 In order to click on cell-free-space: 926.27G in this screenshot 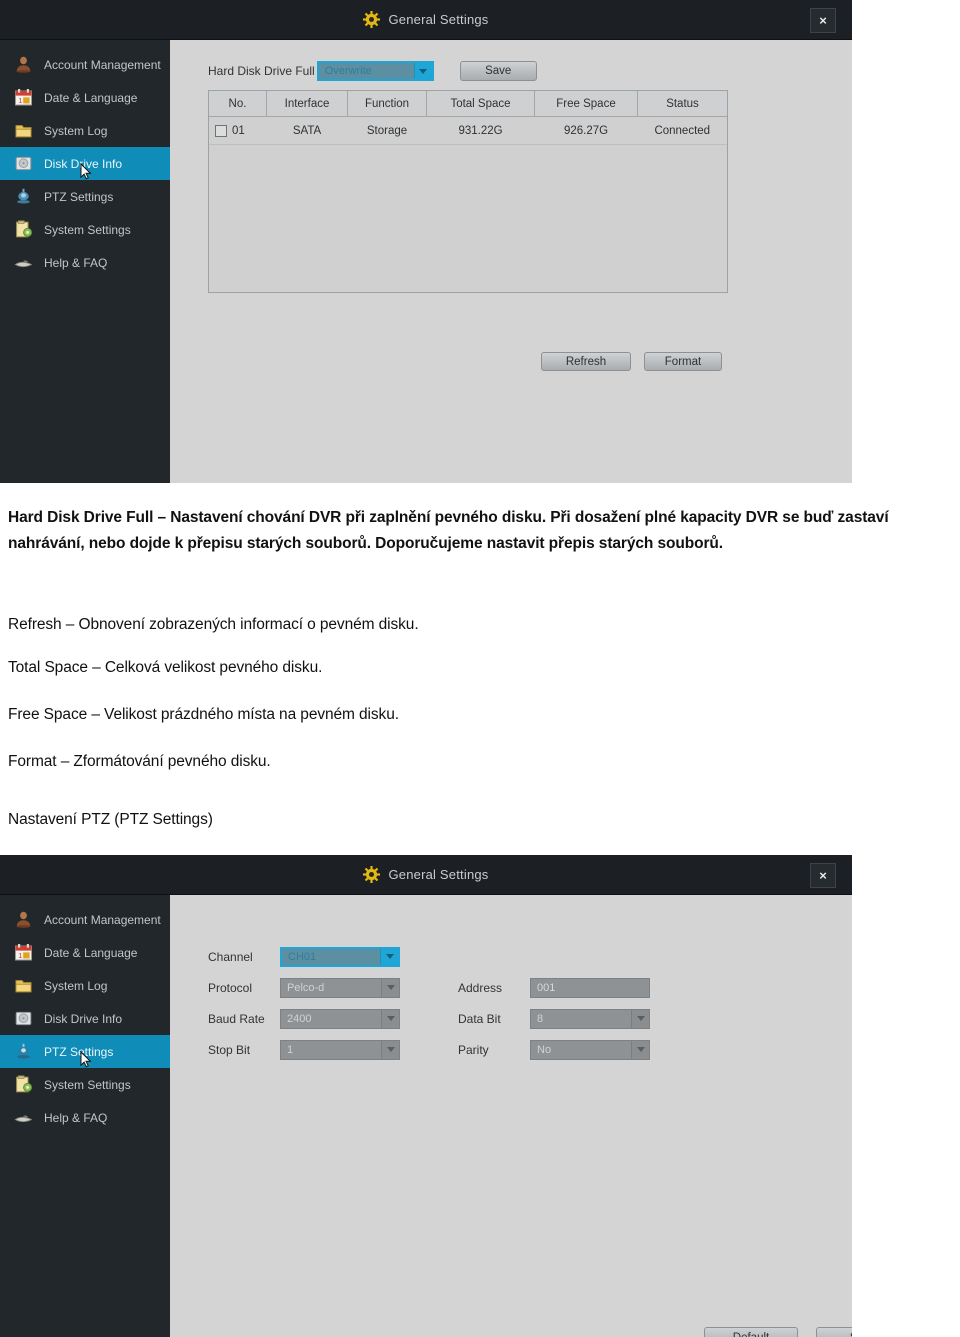, I will do `click(586, 130)`.